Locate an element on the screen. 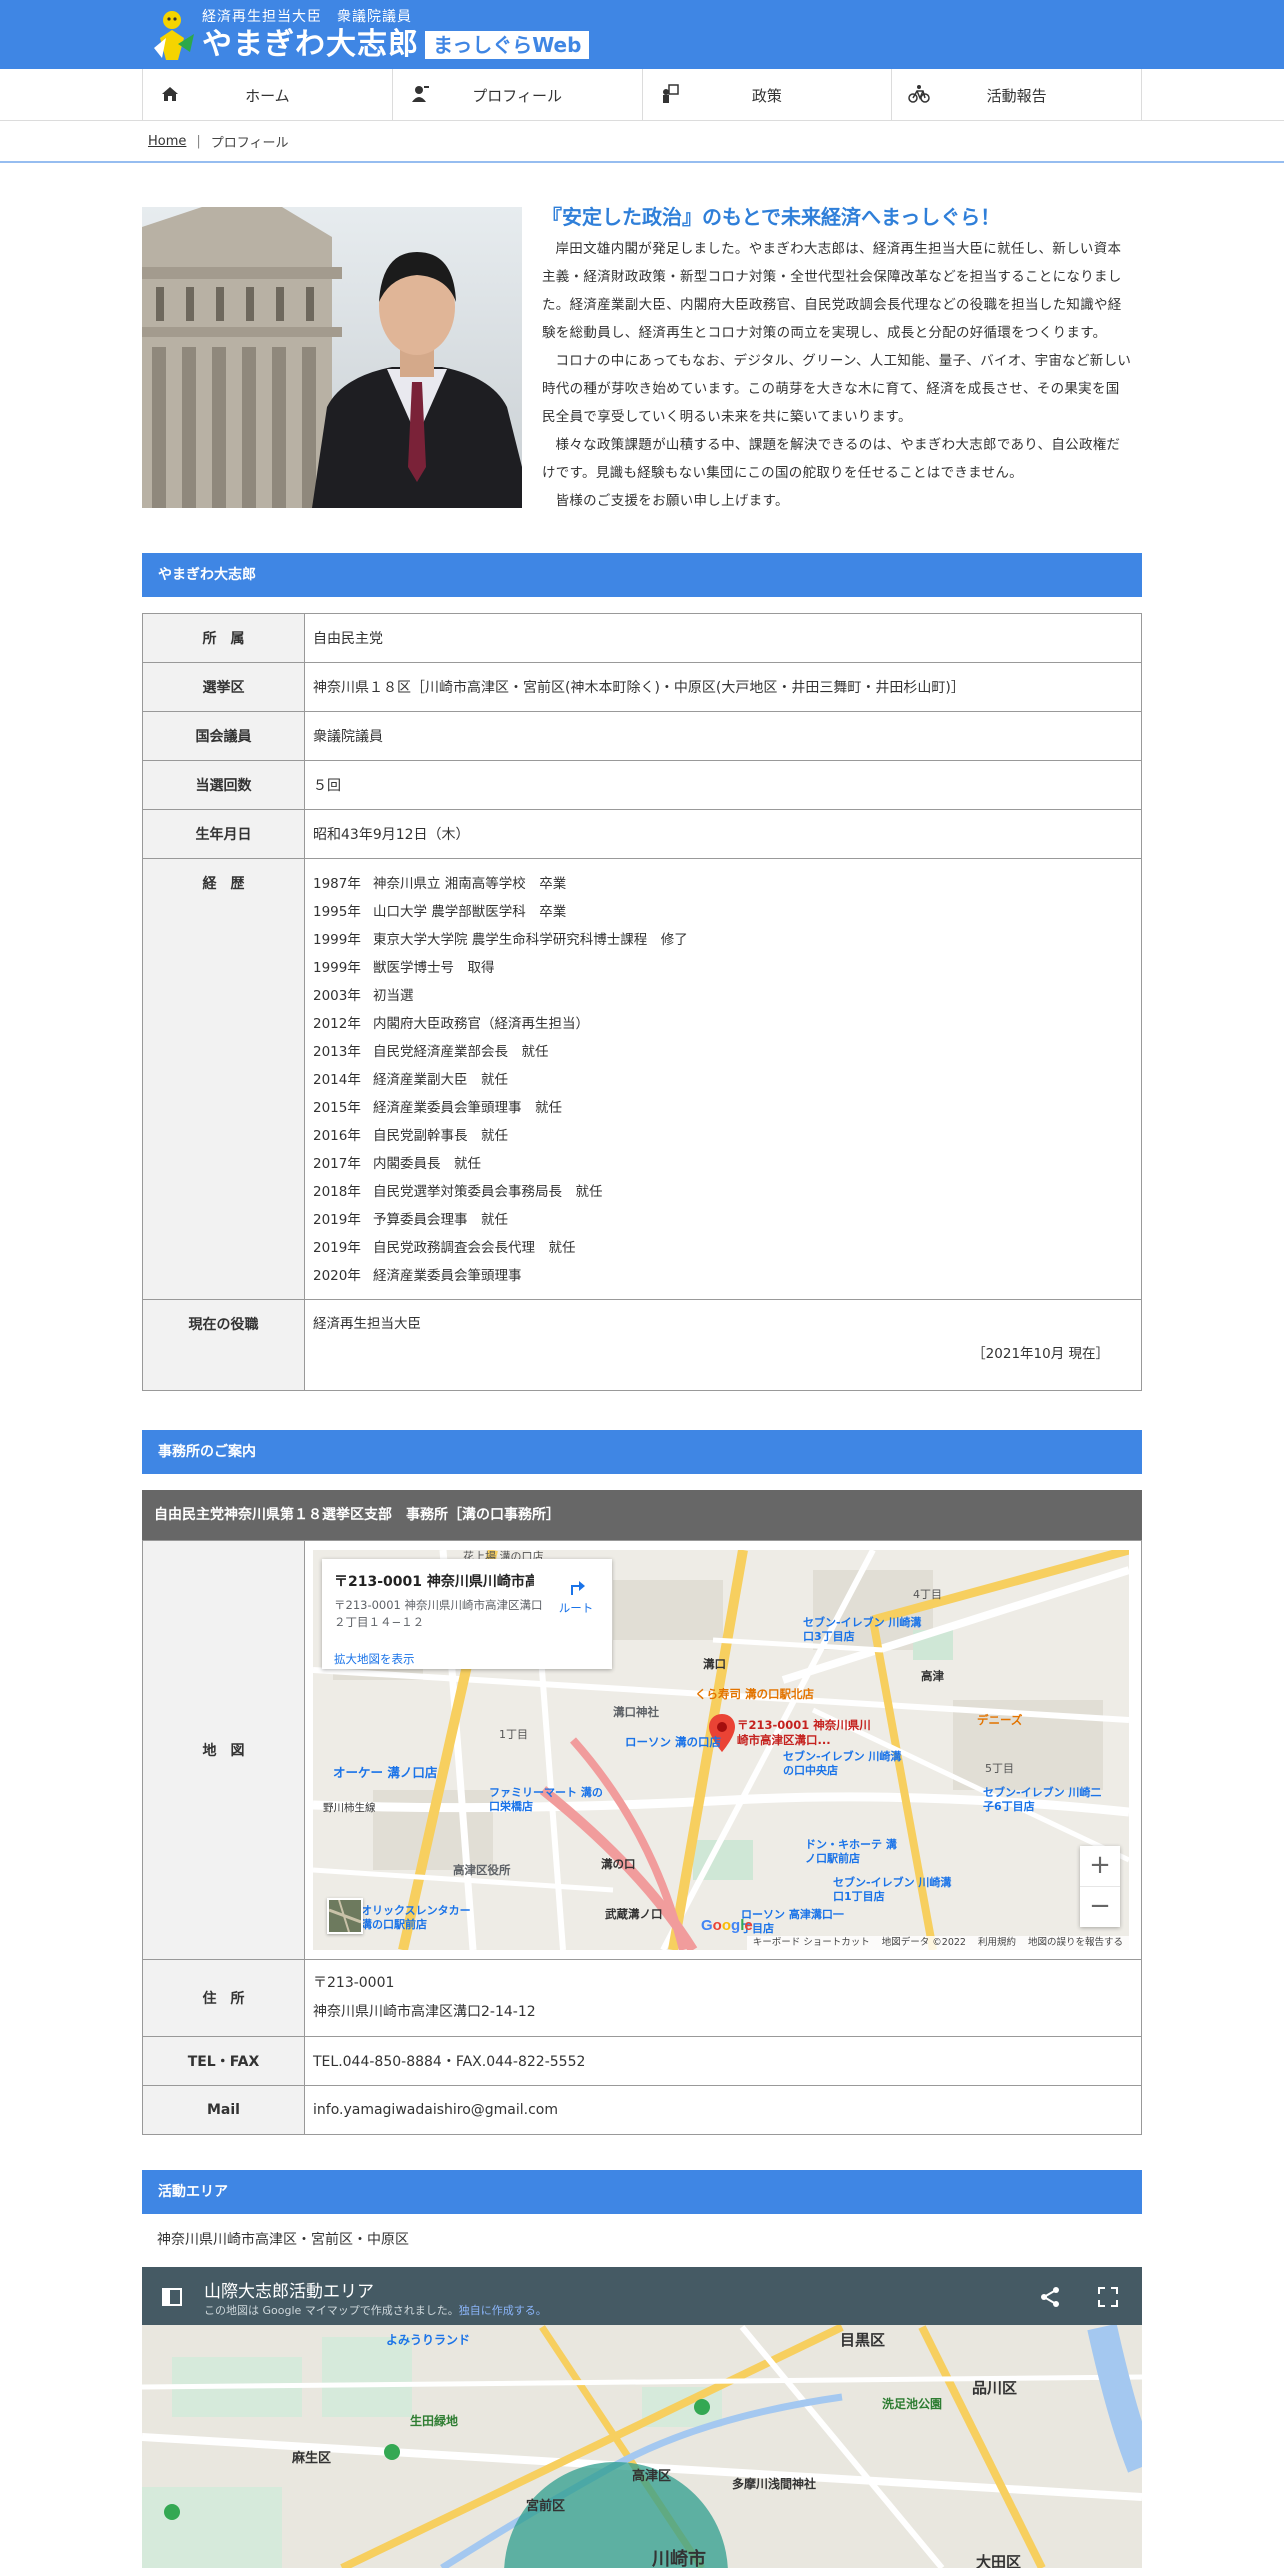  career-item: 1999年 東京大学大学院 農学生命科学研究科博士課程 修了 is located at coordinates (727, 940).